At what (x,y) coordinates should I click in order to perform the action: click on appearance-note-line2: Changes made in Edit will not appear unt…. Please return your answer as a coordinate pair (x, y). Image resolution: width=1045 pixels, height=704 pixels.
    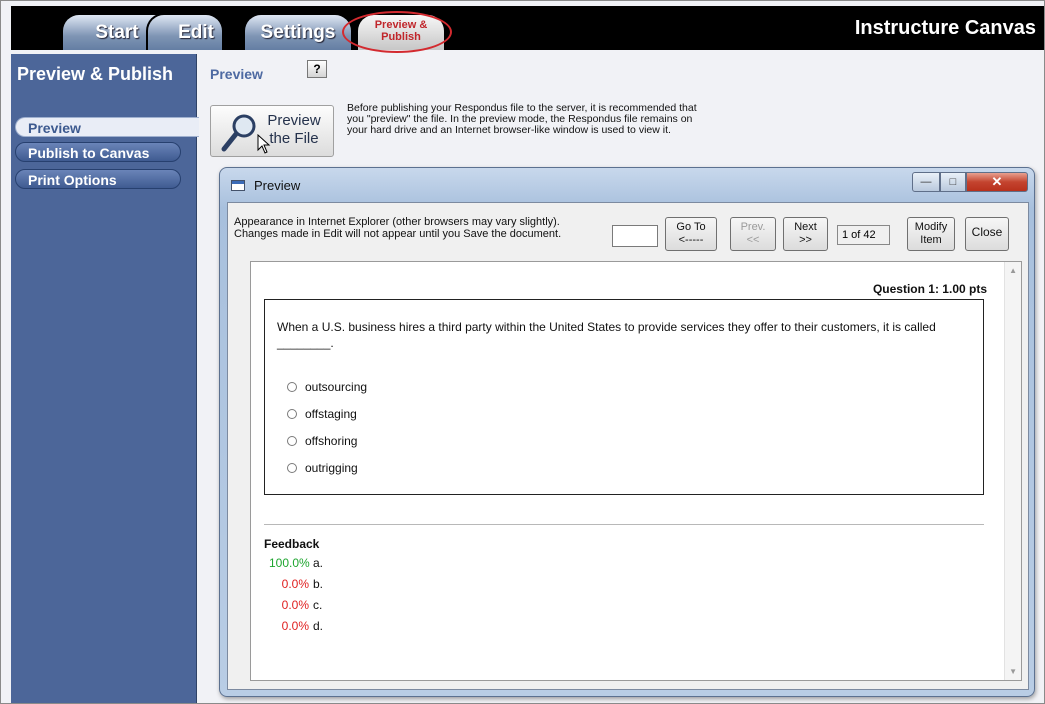
    Looking at the image, I should click on (398, 234).